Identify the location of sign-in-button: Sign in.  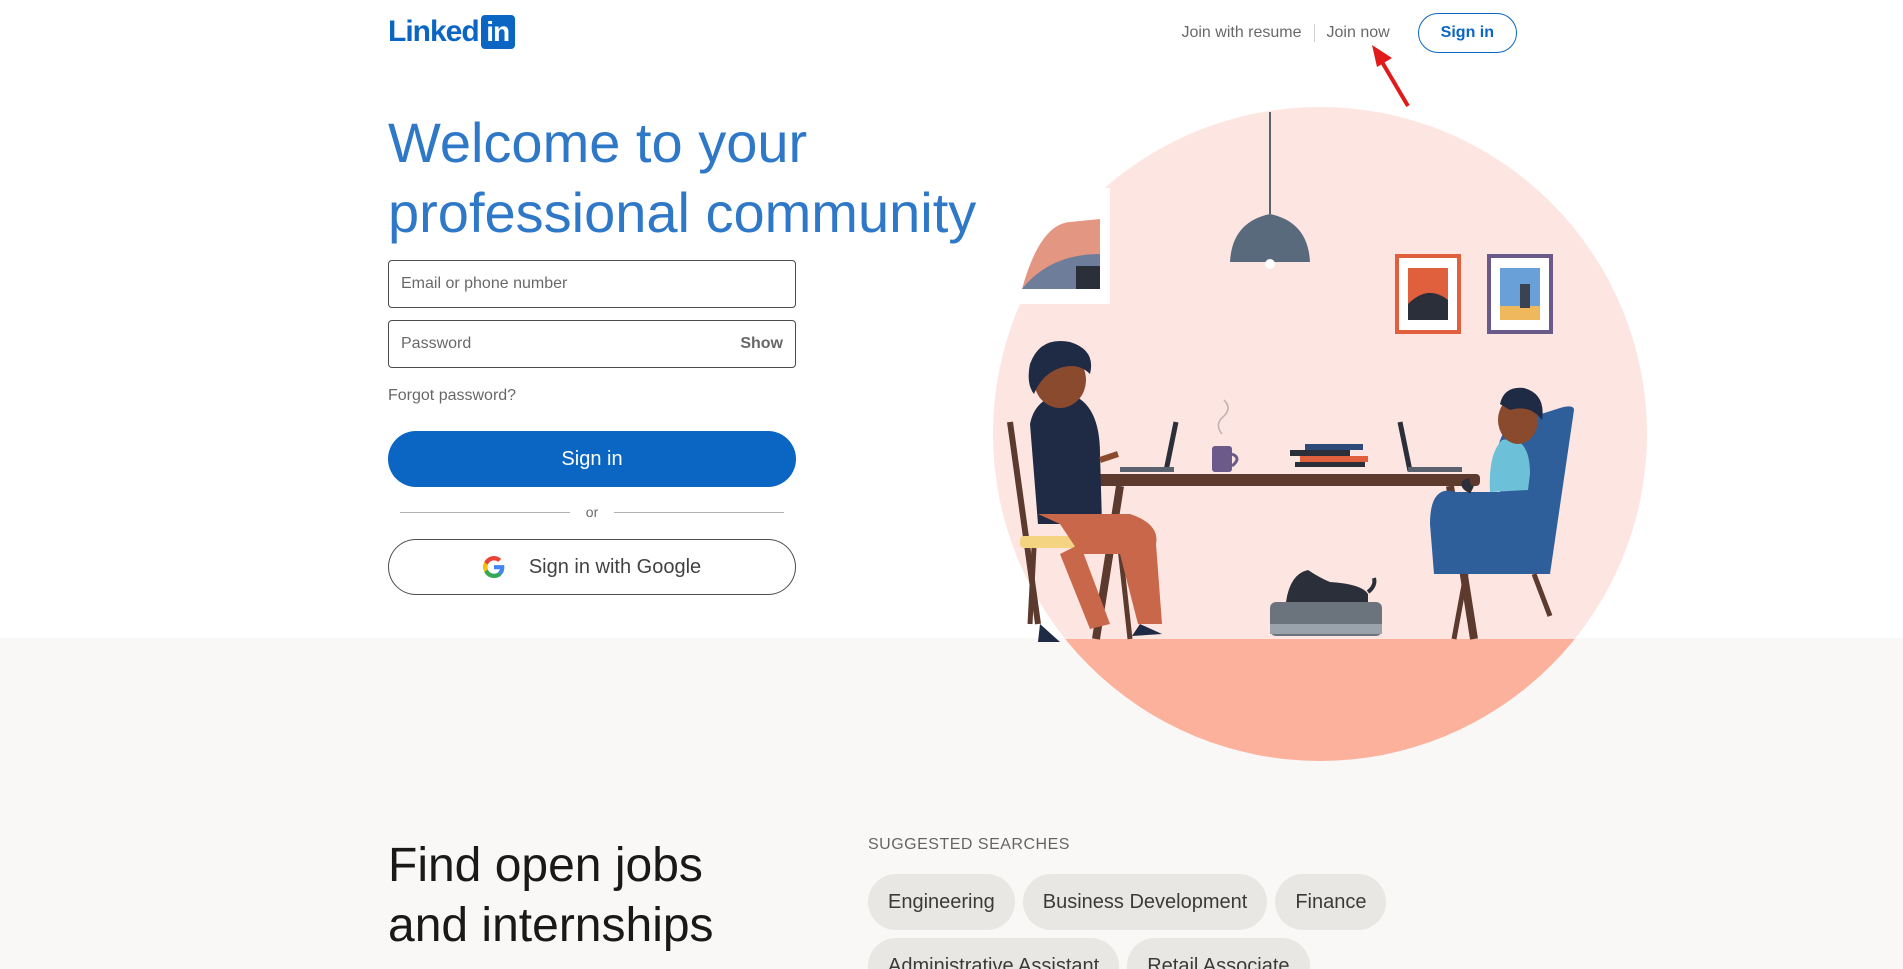
(592, 459).